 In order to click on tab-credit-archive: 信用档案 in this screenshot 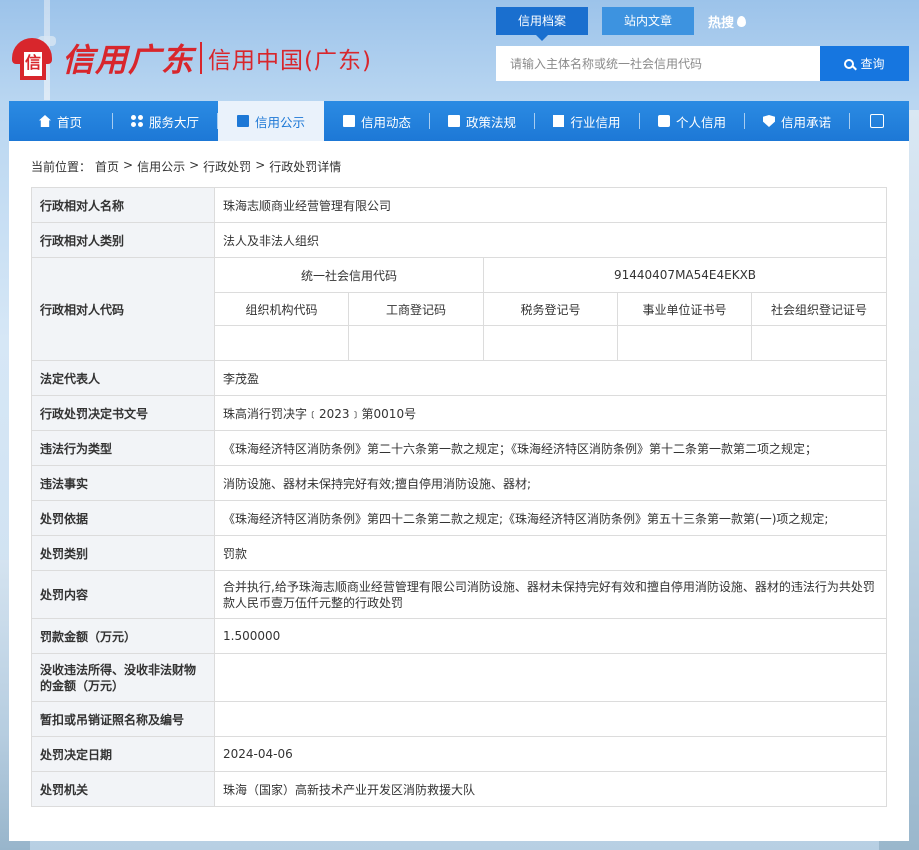, I will do `click(542, 24)`.